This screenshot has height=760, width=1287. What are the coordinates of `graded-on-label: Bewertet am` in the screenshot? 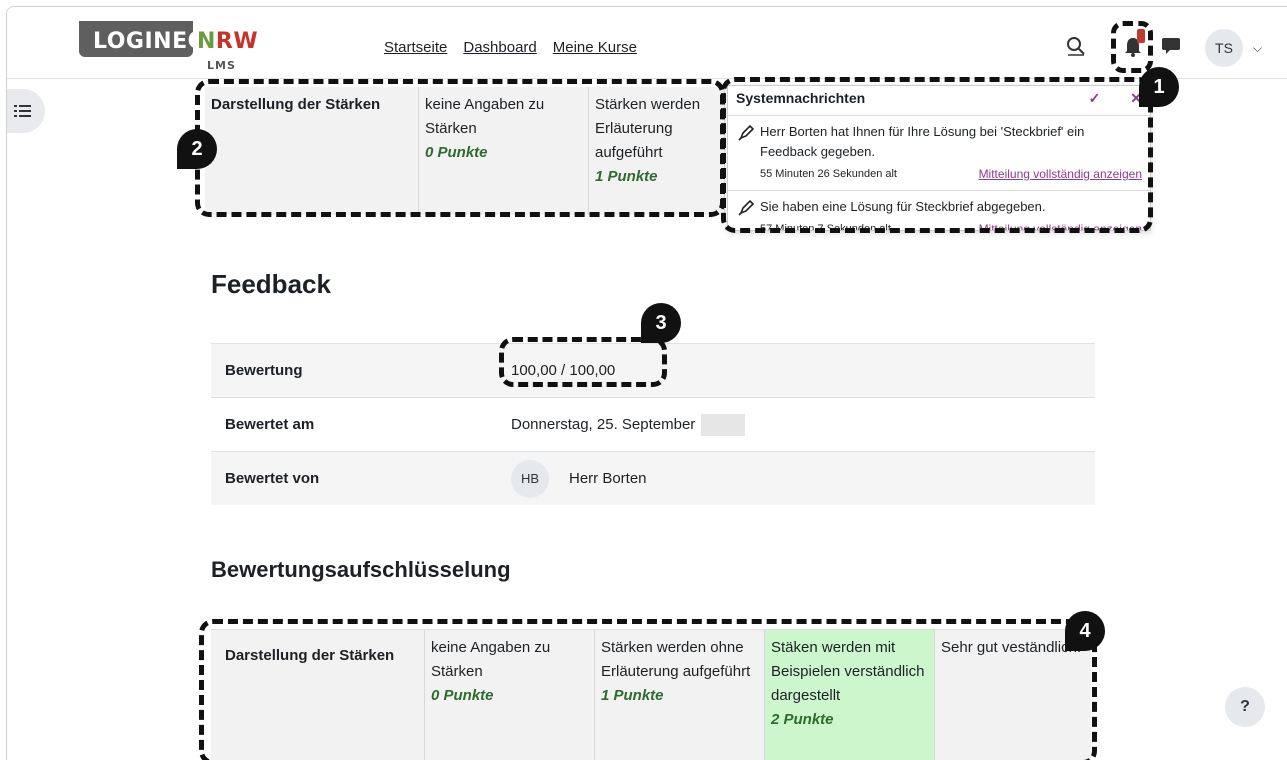 It's located at (270, 424).